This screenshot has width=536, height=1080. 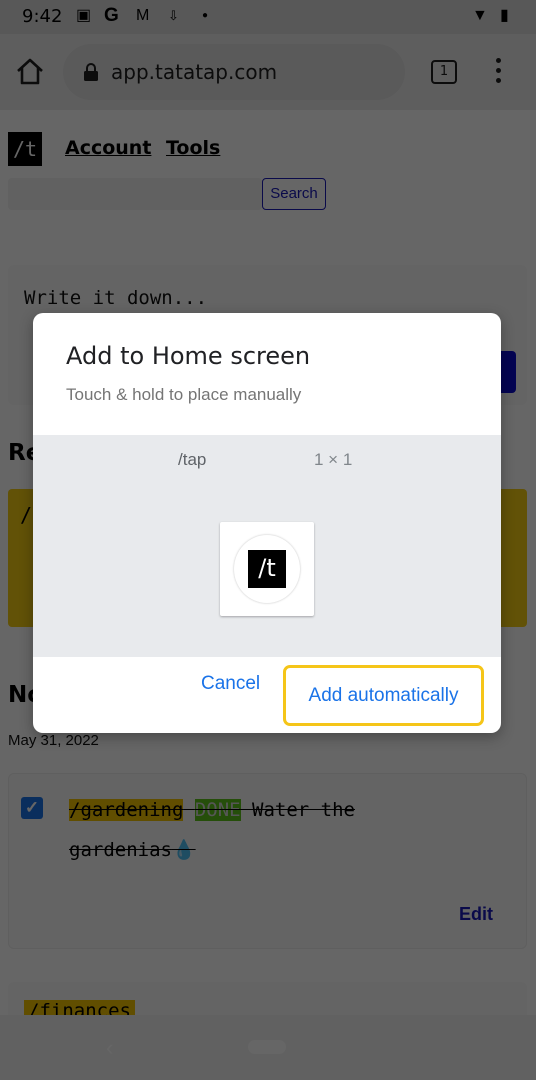 I want to click on shortcut-size: 1 × 1, so click(x=333, y=459).